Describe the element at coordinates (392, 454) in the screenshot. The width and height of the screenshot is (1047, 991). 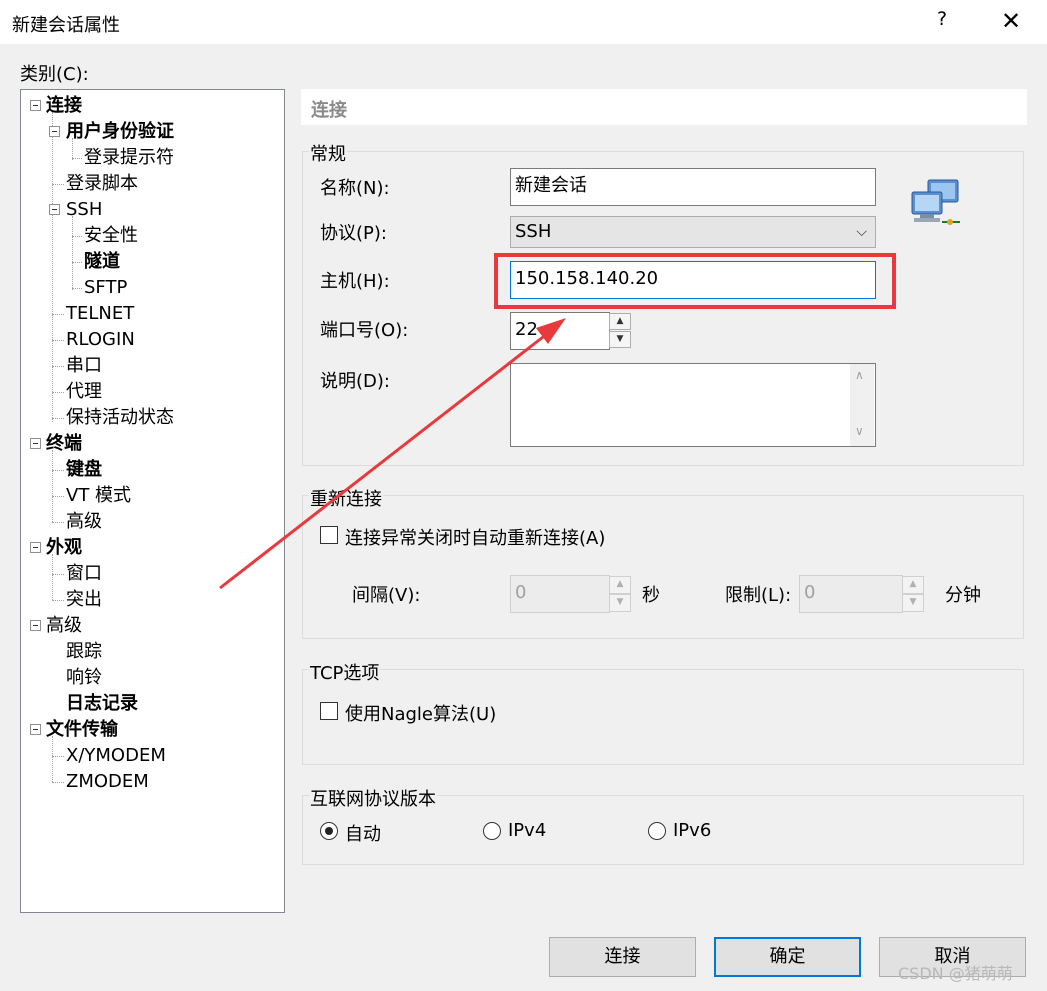
I see `annotation-arrow` at that location.